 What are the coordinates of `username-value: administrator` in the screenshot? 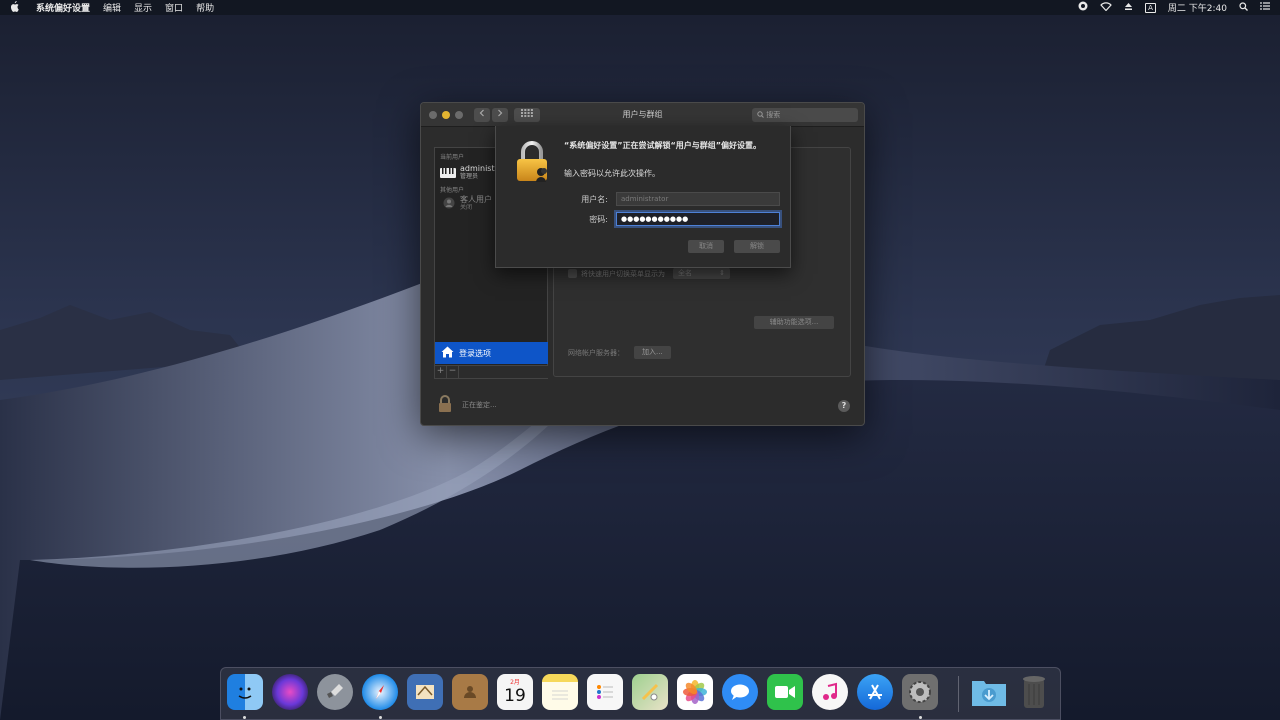 It's located at (645, 199).